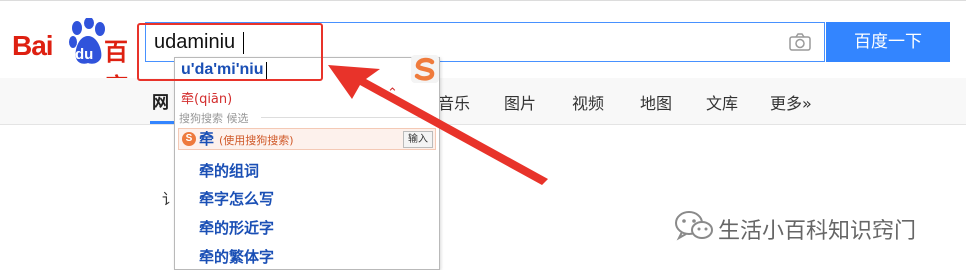  I want to click on ime-candidate: 牵(qiān), so click(206, 97).